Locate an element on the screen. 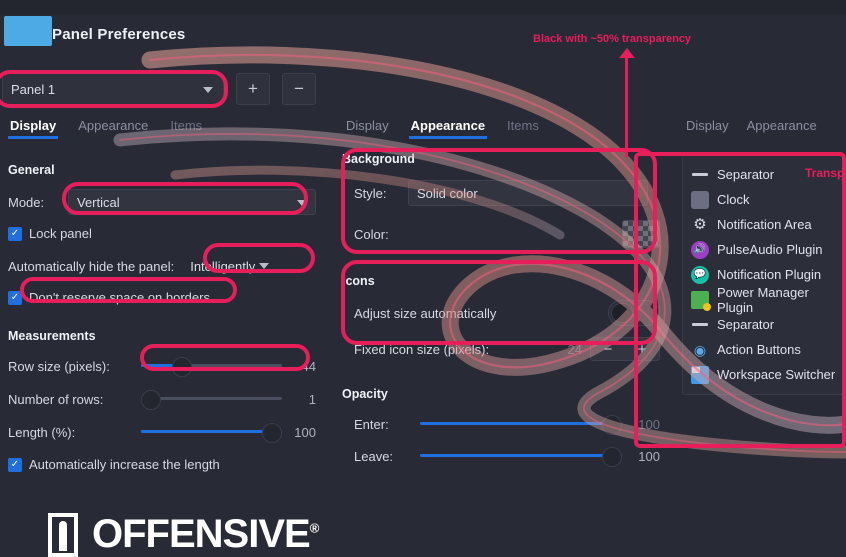  tab-appearance-left: Appearance is located at coordinates (113, 128).